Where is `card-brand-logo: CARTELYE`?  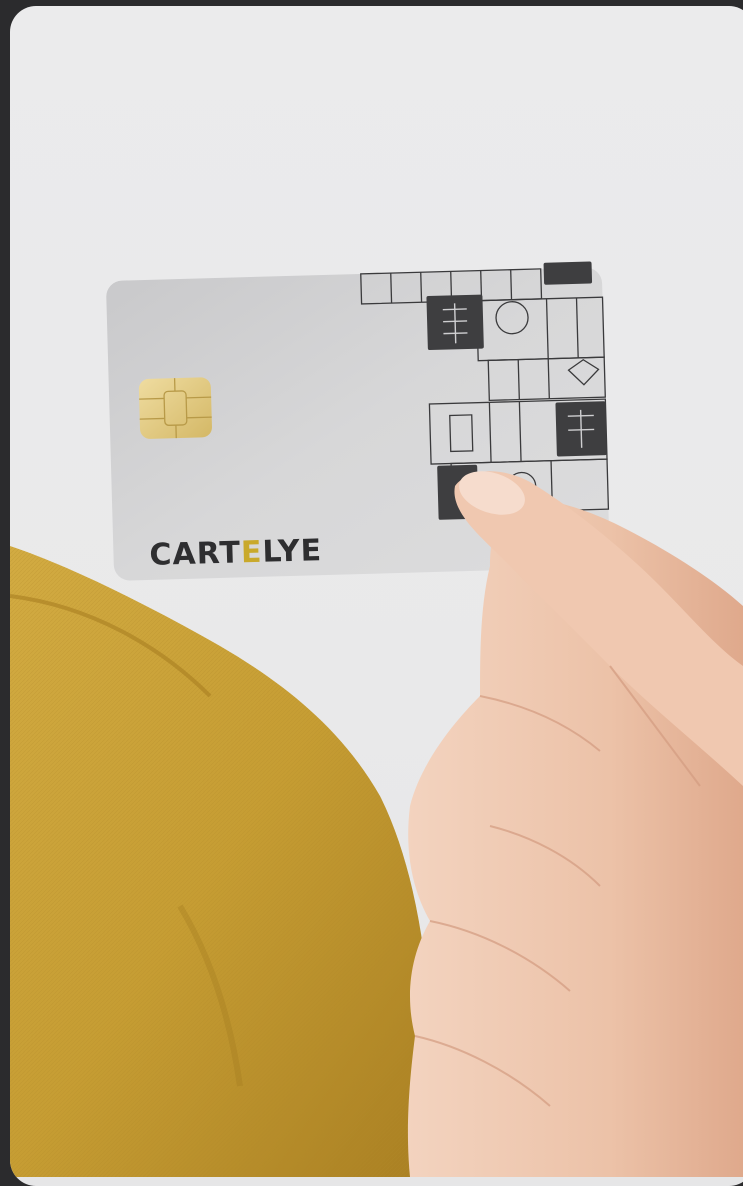 card-brand-logo: CARTELYE is located at coordinates (236, 553).